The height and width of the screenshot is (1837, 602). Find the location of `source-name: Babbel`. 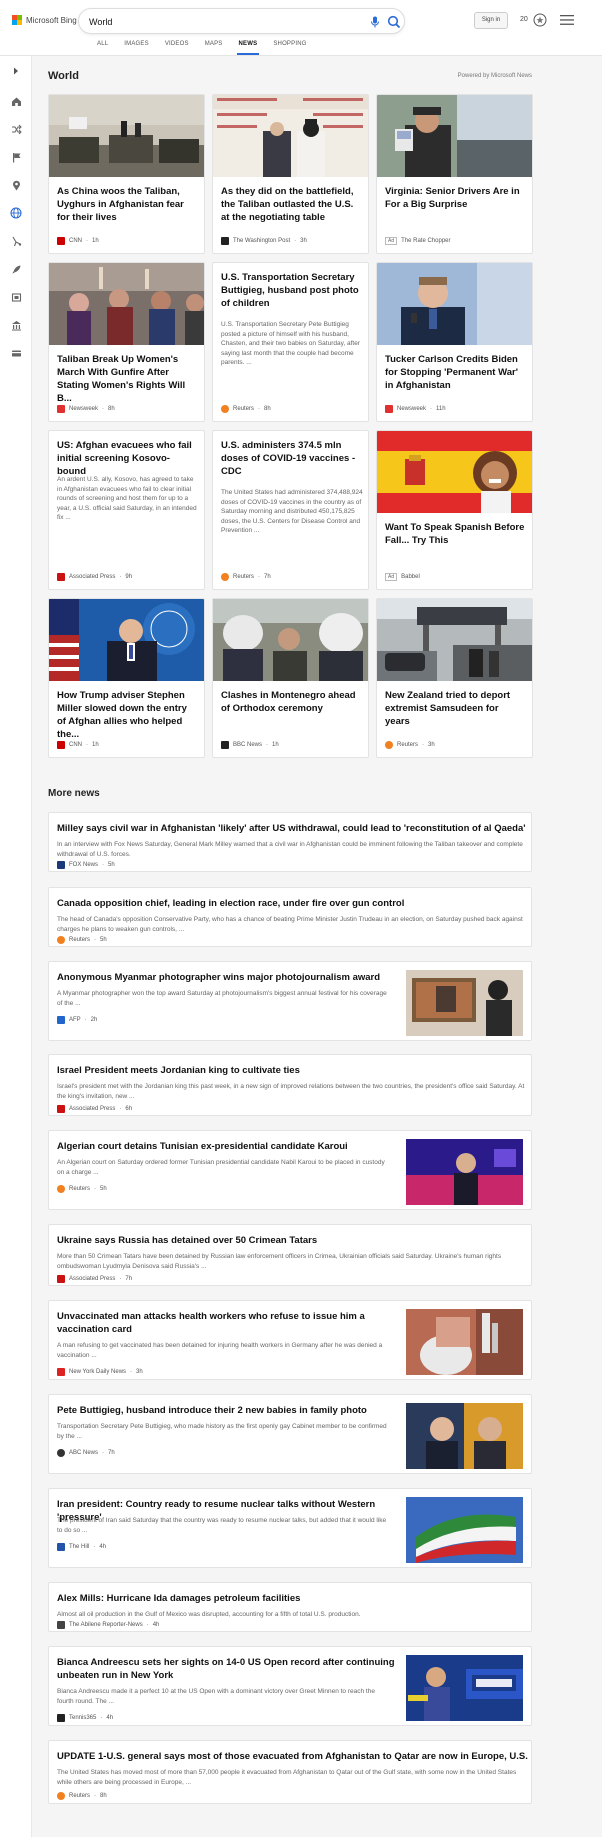

source-name: Babbel is located at coordinates (410, 577).